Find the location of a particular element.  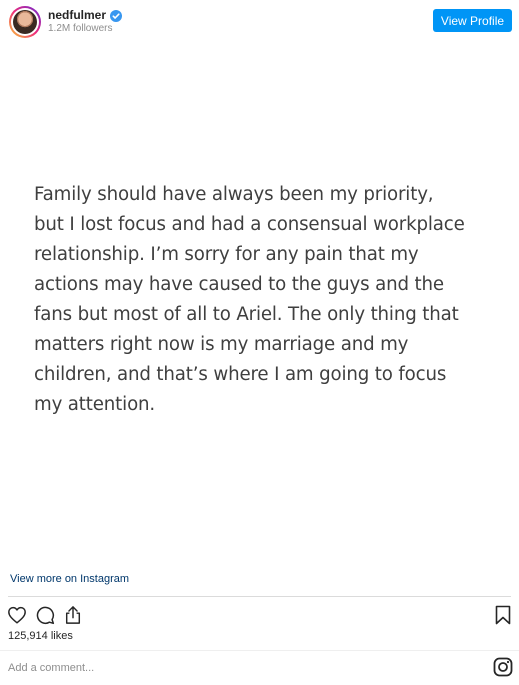

like-count: 125,914 likes is located at coordinates (40, 636).